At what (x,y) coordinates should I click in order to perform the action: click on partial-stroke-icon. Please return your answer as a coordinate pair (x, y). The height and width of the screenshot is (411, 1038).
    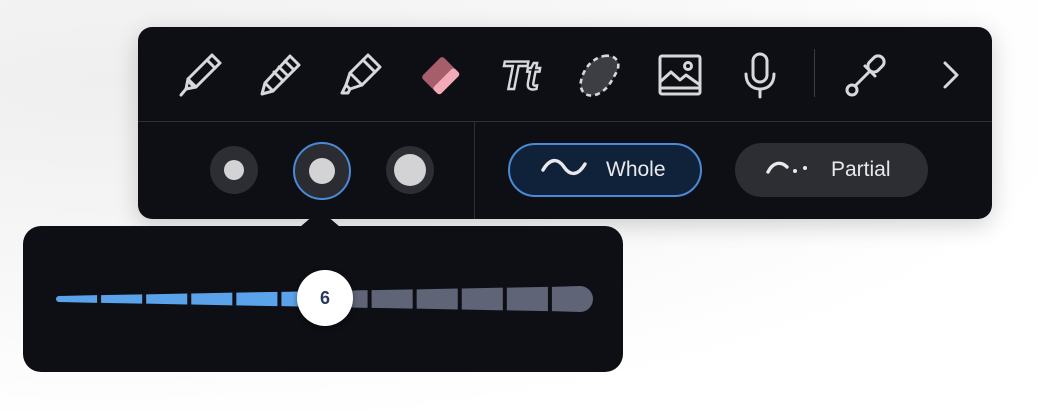
    Looking at the image, I should click on (783, 170).